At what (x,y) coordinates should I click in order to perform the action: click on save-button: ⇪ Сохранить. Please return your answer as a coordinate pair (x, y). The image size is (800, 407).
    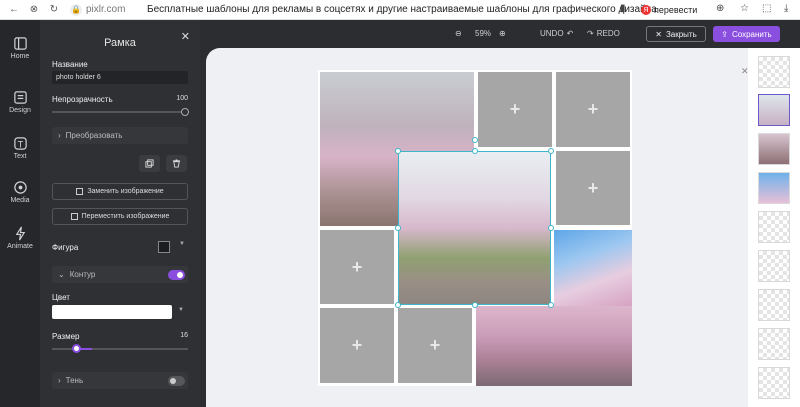
    Looking at the image, I should click on (746, 34).